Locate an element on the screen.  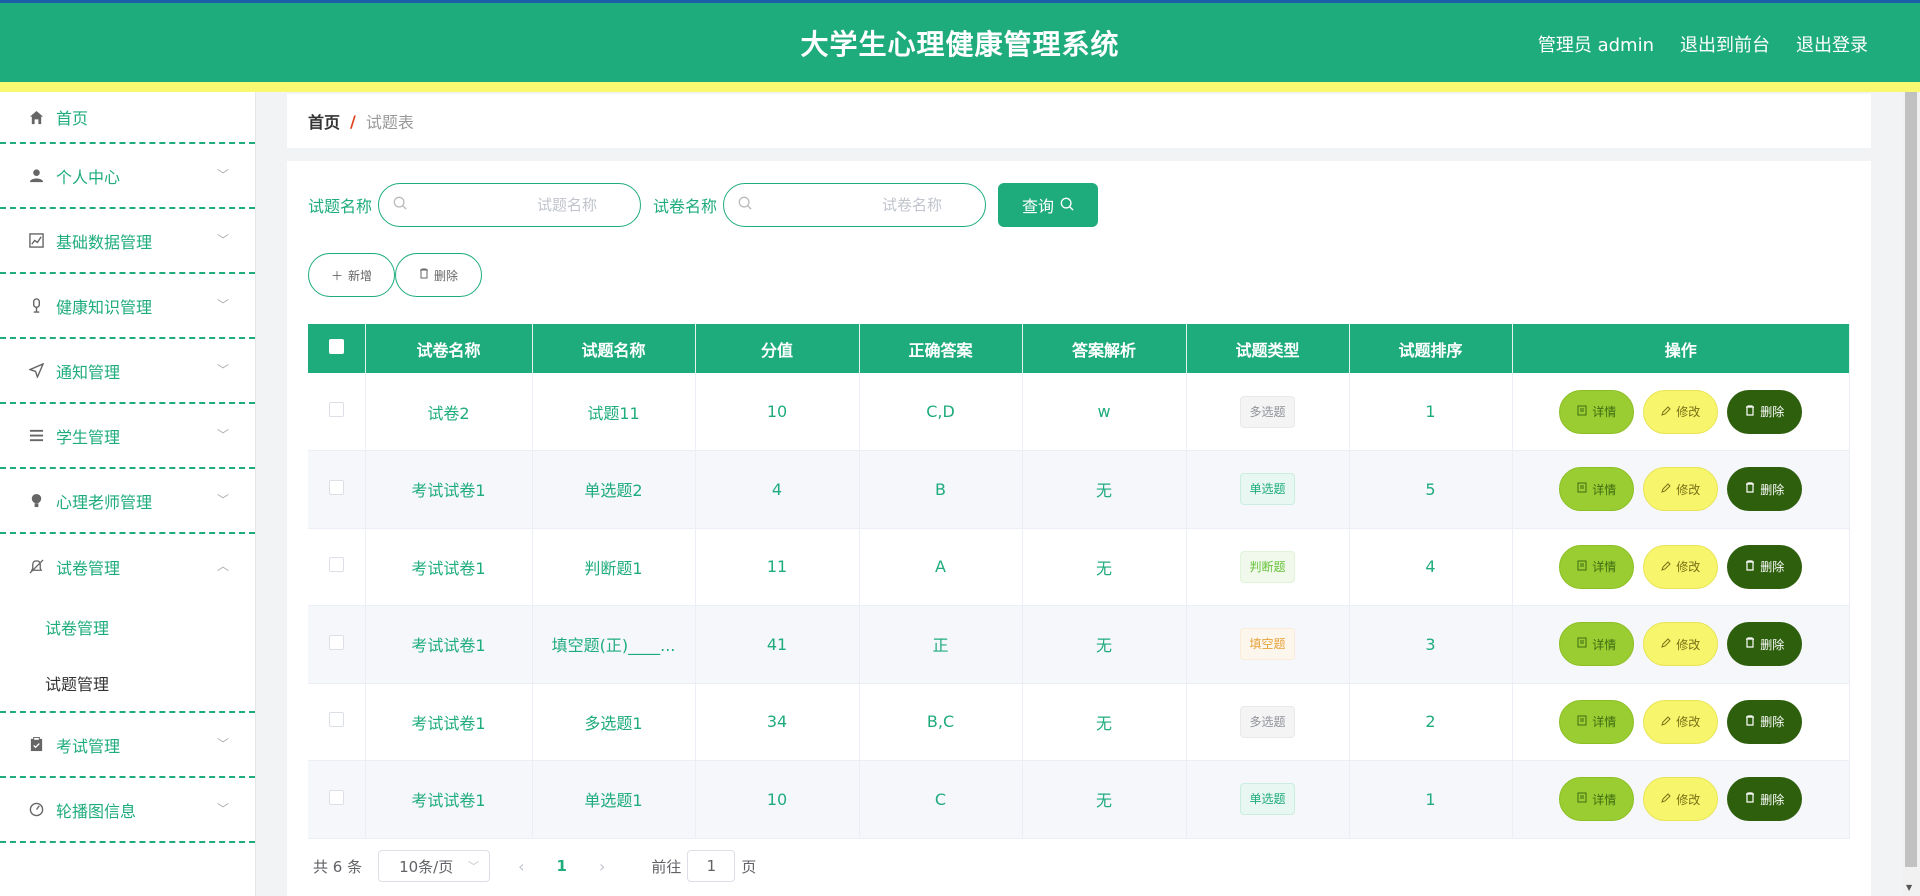
sidebar-item-health-knowledge: 健康知识管理 ﹀ is located at coordinates (127, 306).